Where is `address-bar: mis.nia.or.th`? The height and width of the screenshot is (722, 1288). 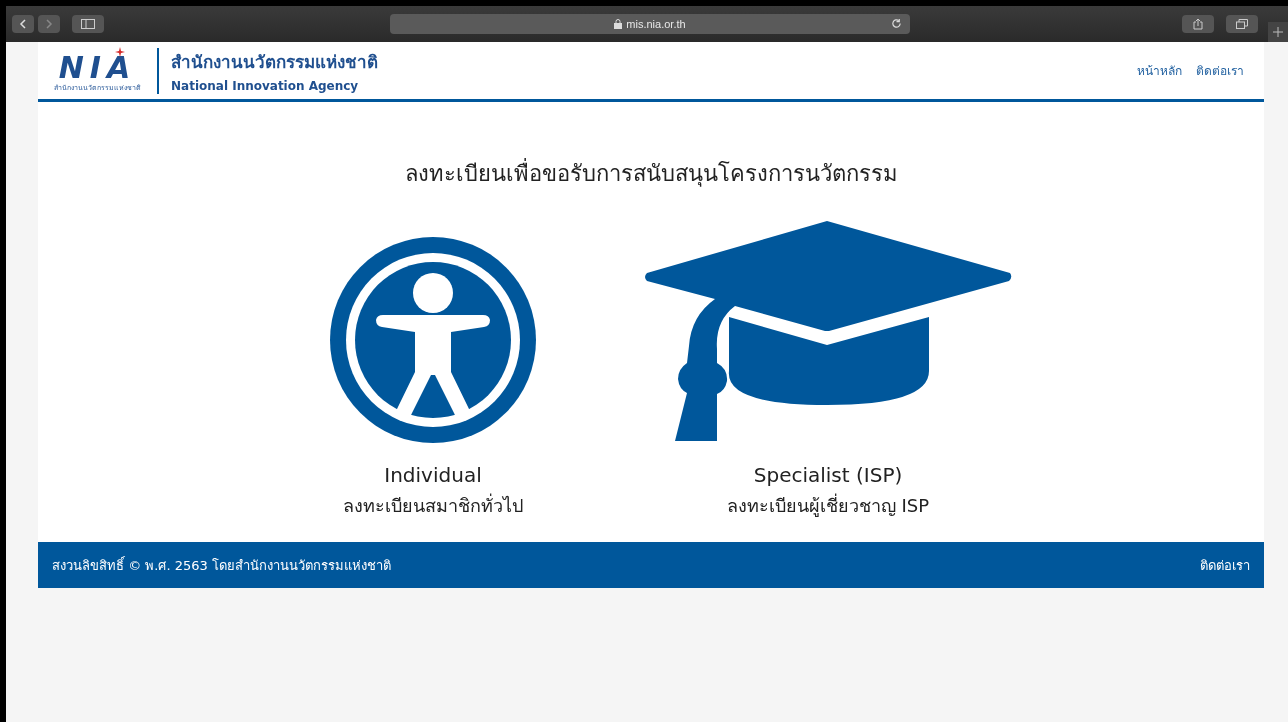 address-bar: mis.nia.or.th is located at coordinates (650, 24).